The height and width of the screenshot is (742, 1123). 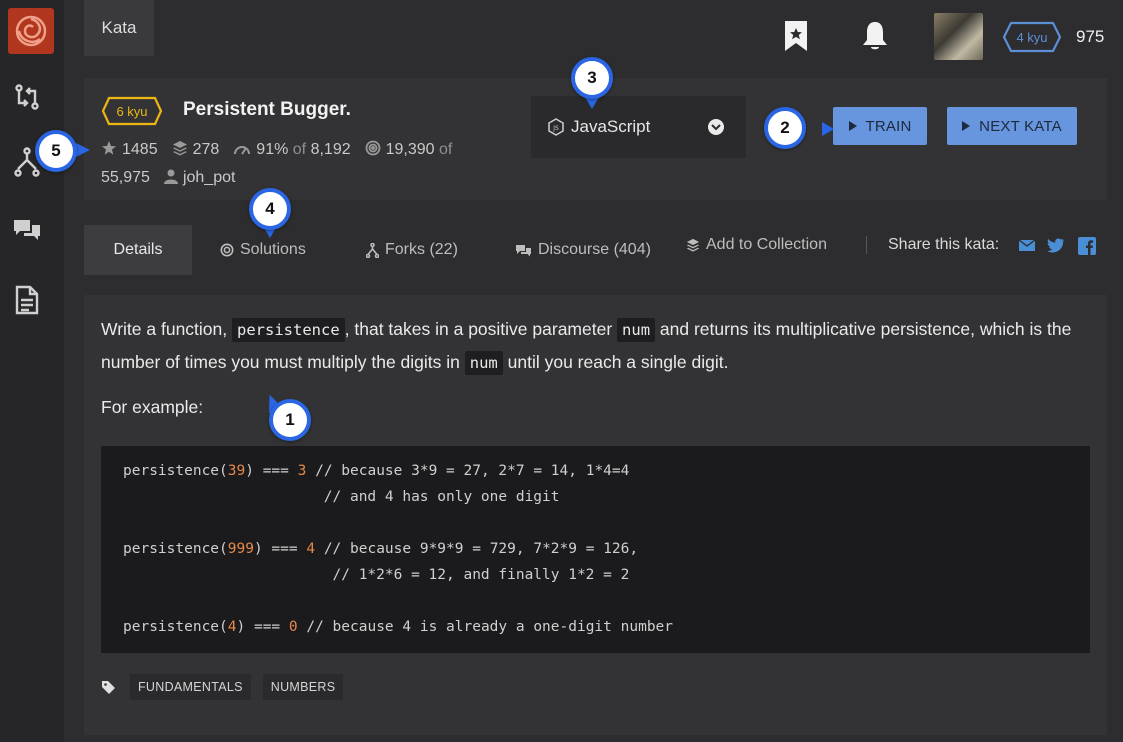 What do you see at coordinates (785, 128) in the screenshot?
I see `annotation-marker-2: 2` at bounding box center [785, 128].